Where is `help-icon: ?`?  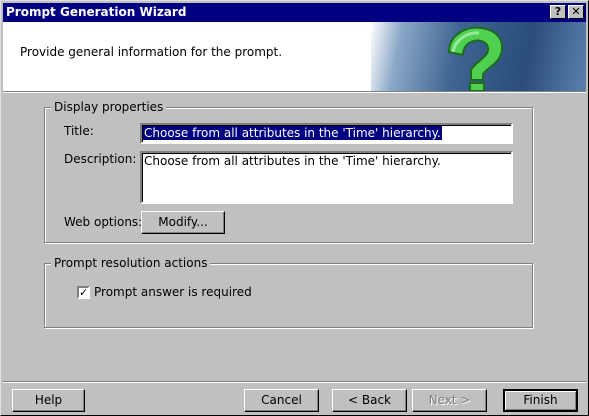 help-icon: ? is located at coordinates (558, 12).